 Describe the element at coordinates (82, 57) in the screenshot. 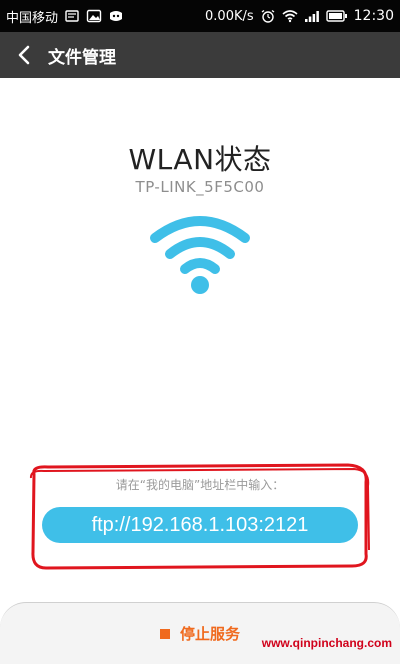

I see `page-title: 文件管理` at that location.